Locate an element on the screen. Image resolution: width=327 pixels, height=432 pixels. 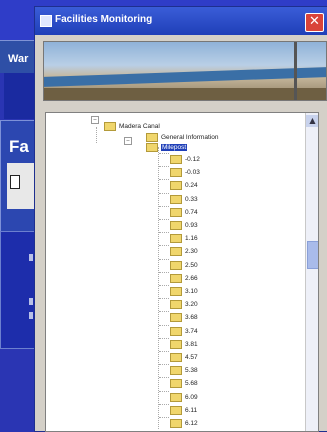
tree-node-milepost-item: 6.12 is located at coordinates (184, 420).